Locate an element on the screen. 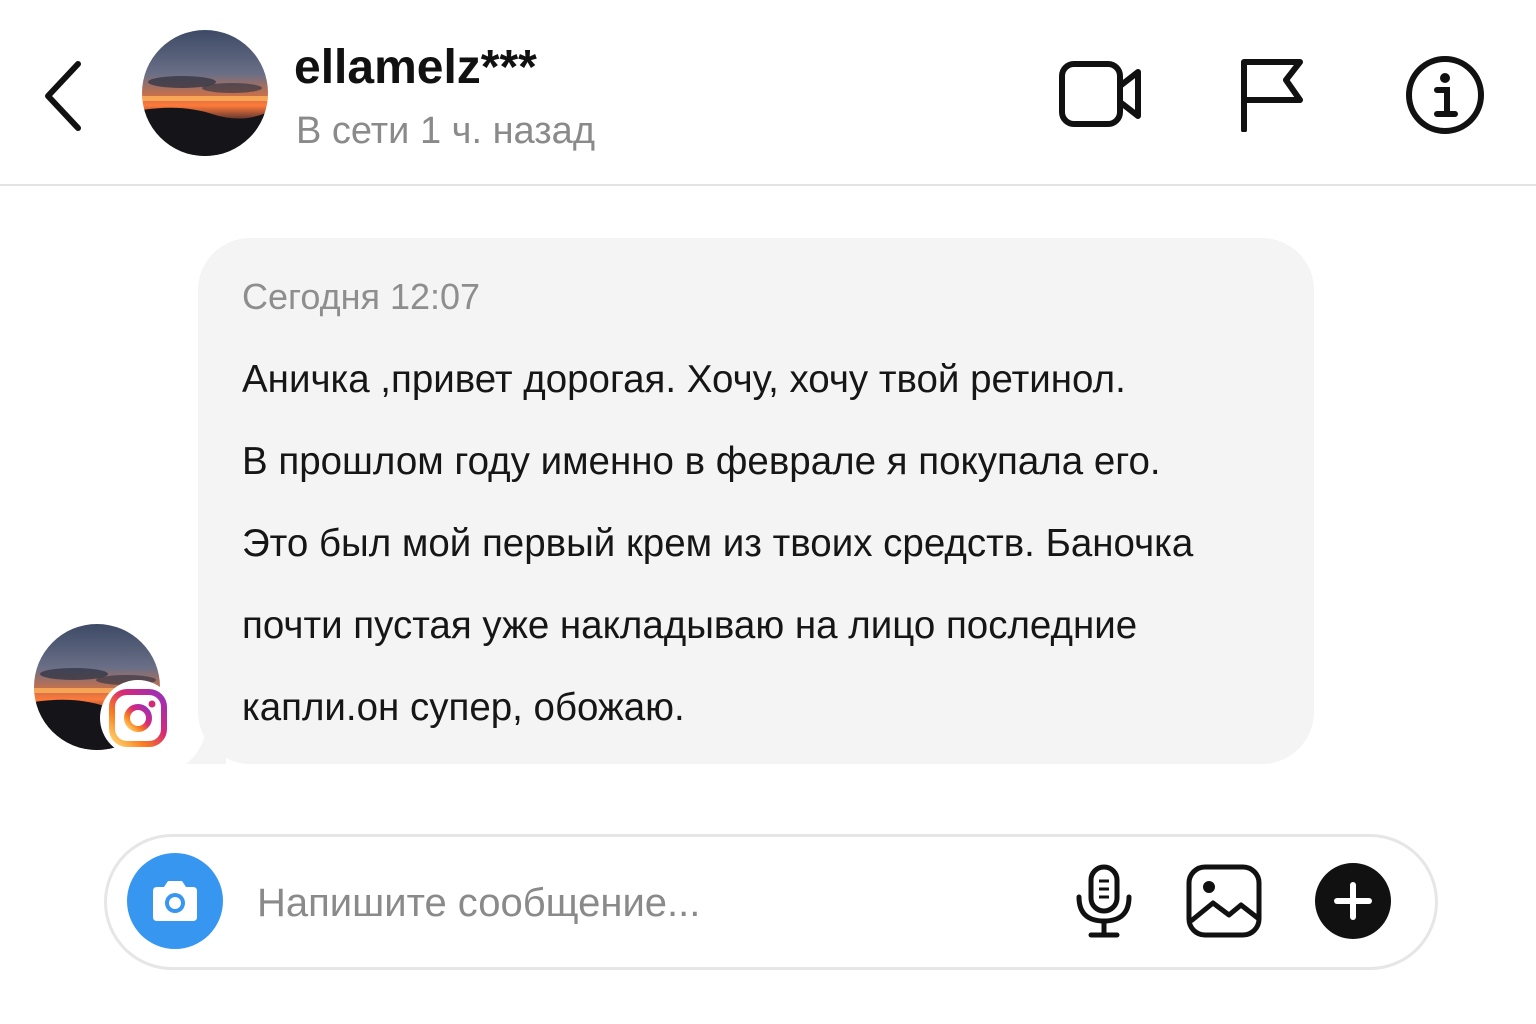 The image size is (1536, 1024). video-call-icon is located at coordinates (1100, 94).